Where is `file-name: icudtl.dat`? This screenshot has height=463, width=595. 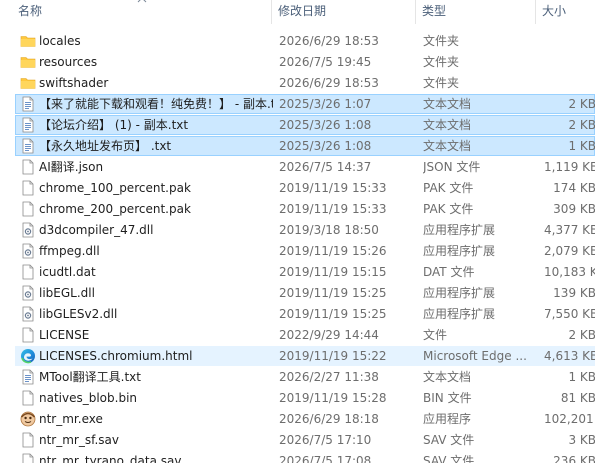 file-name: icudtl.dat is located at coordinates (67, 272).